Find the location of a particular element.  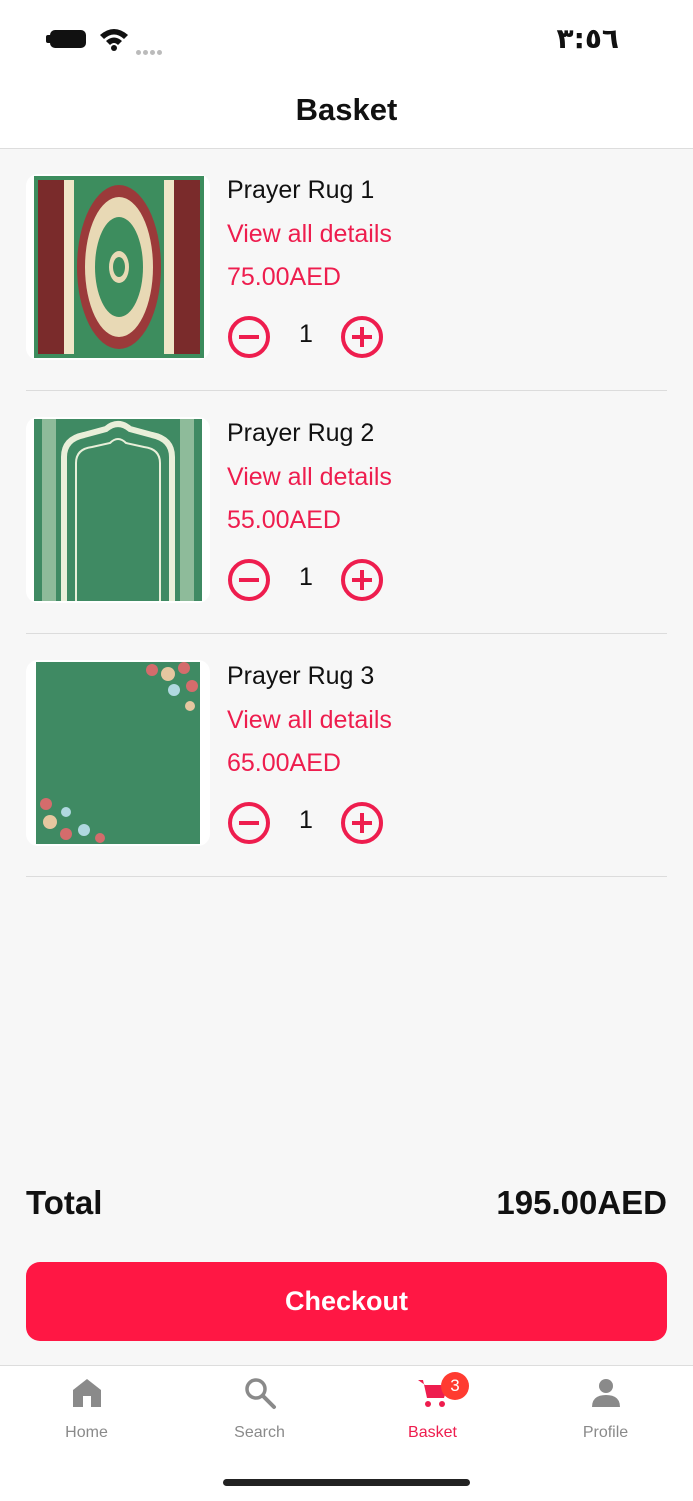

tab-home: Home is located at coordinates (86, 1411).